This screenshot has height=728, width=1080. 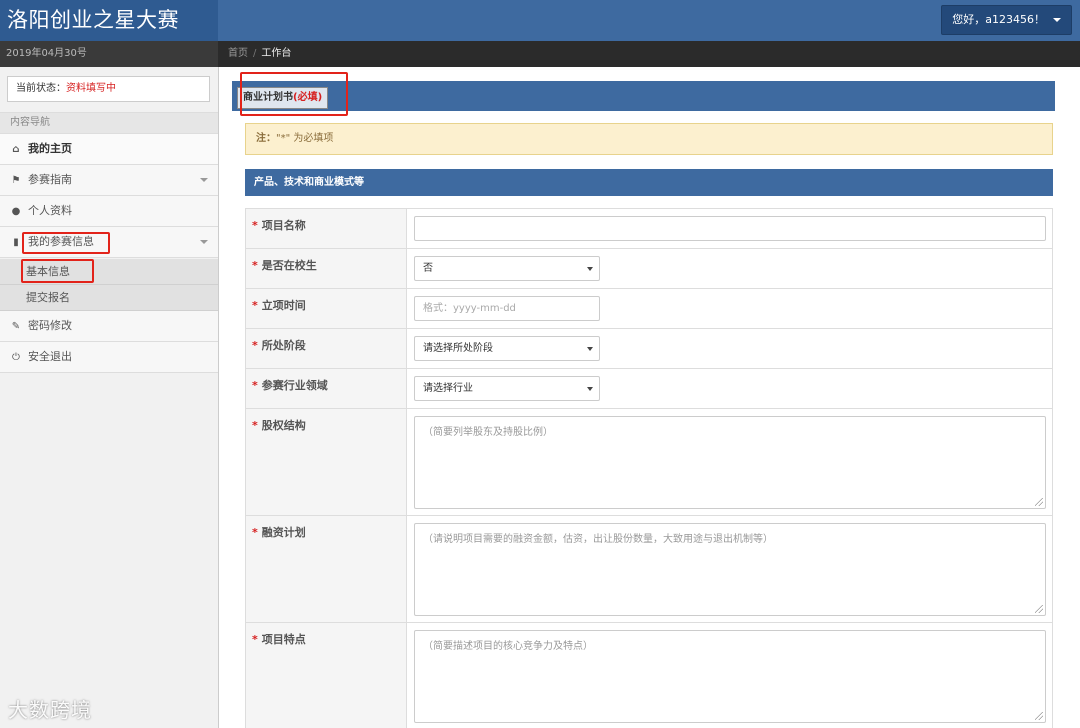 I want to click on status-box: 当前状态：资料填写中, so click(x=108, y=89).